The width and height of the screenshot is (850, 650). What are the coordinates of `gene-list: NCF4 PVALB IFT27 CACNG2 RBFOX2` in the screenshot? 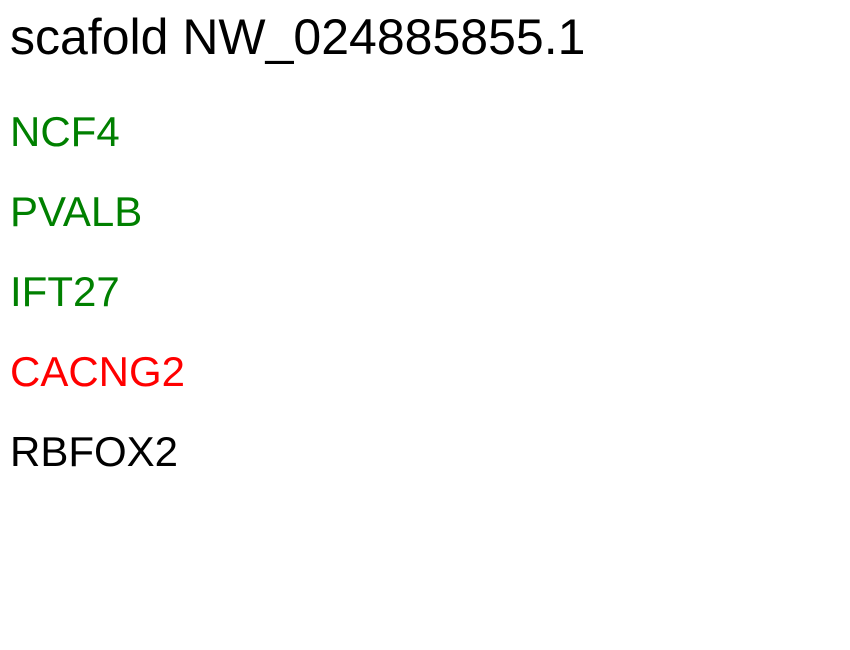 It's located at (97, 306).